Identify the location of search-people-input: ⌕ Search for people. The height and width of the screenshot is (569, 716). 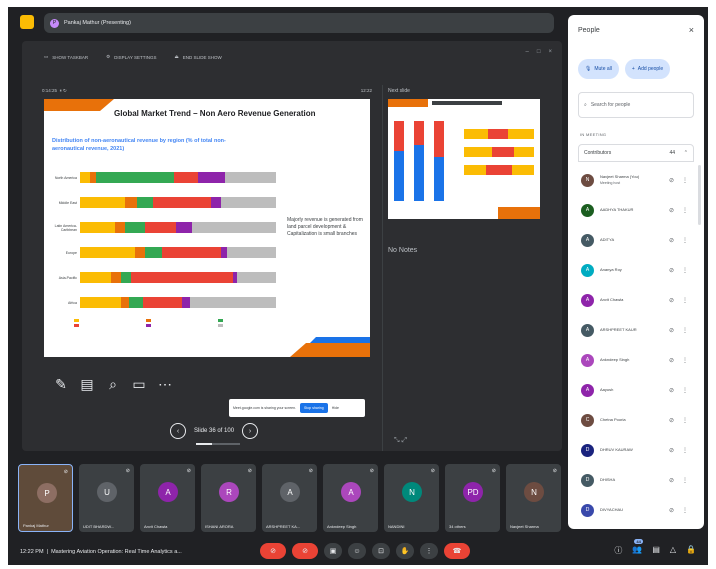
(636, 105).